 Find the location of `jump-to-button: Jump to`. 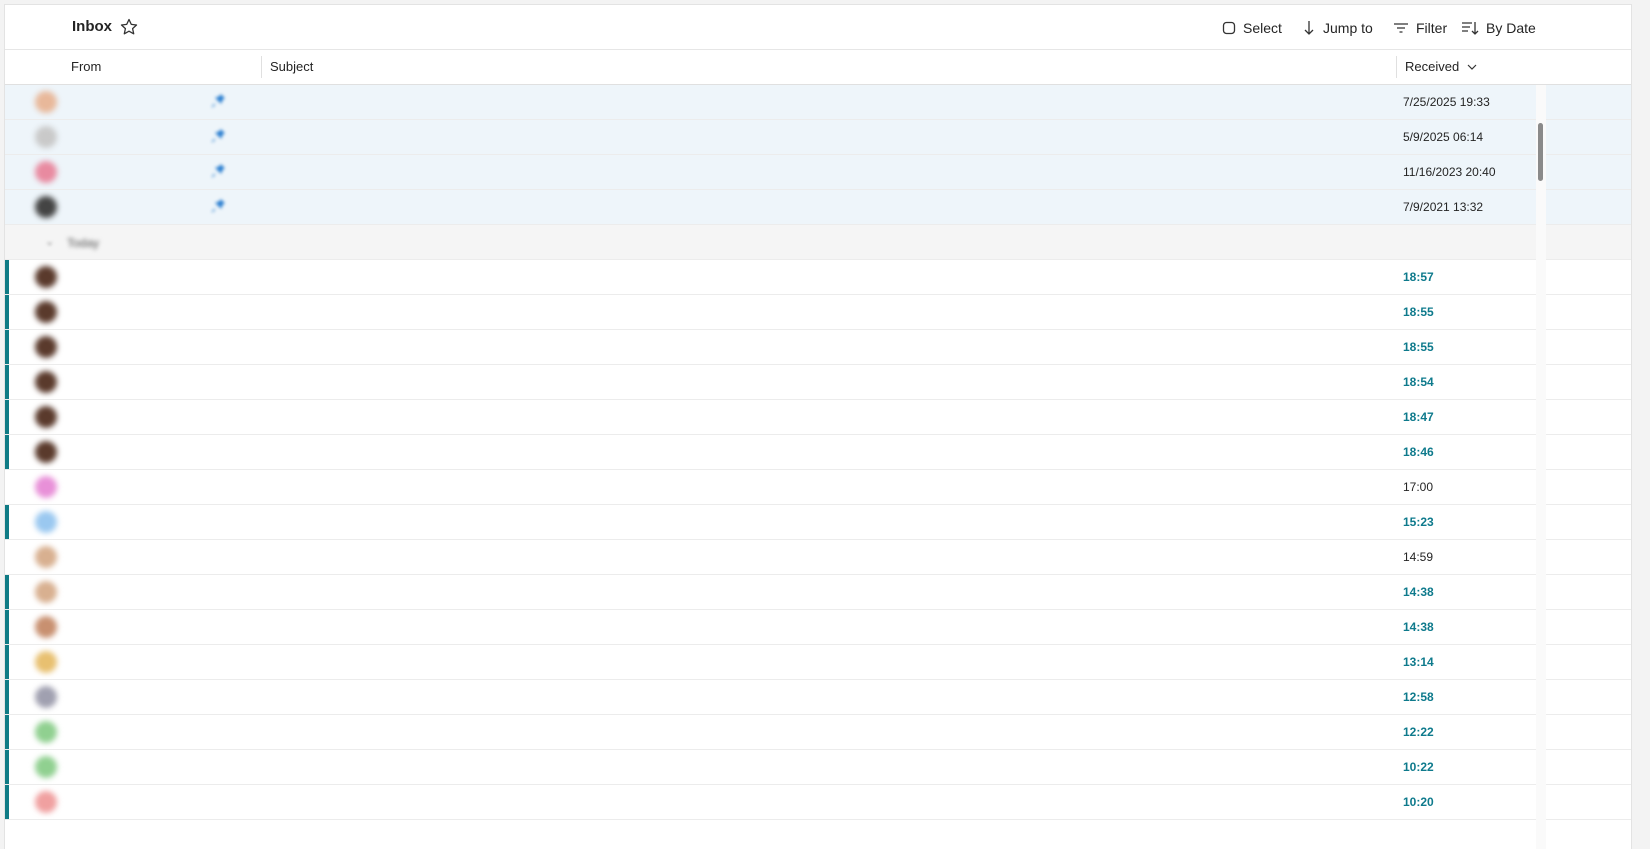

jump-to-button: Jump to is located at coordinates (1337, 28).